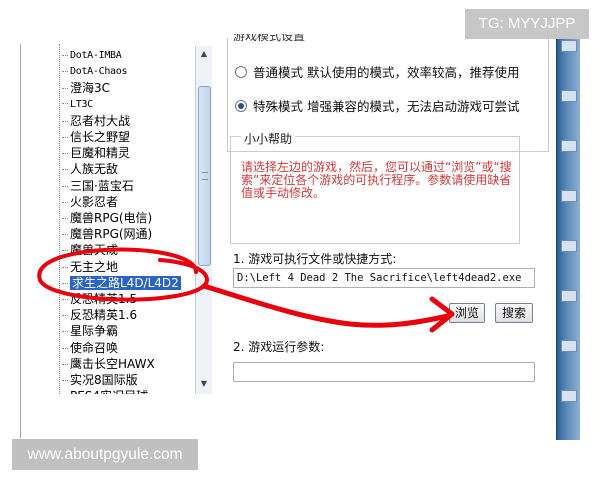 This screenshot has height=480, width=600. I want to click on tree-item: 巨魔和精灵, so click(96, 153).